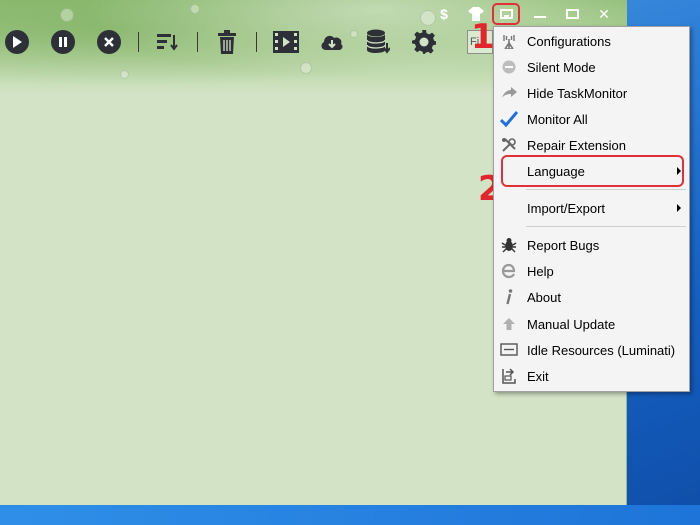 The width and height of the screenshot is (700, 525). Describe the element at coordinates (571, 324) in the screenshot. I see `menu-item-label: Manual Update` at that location.